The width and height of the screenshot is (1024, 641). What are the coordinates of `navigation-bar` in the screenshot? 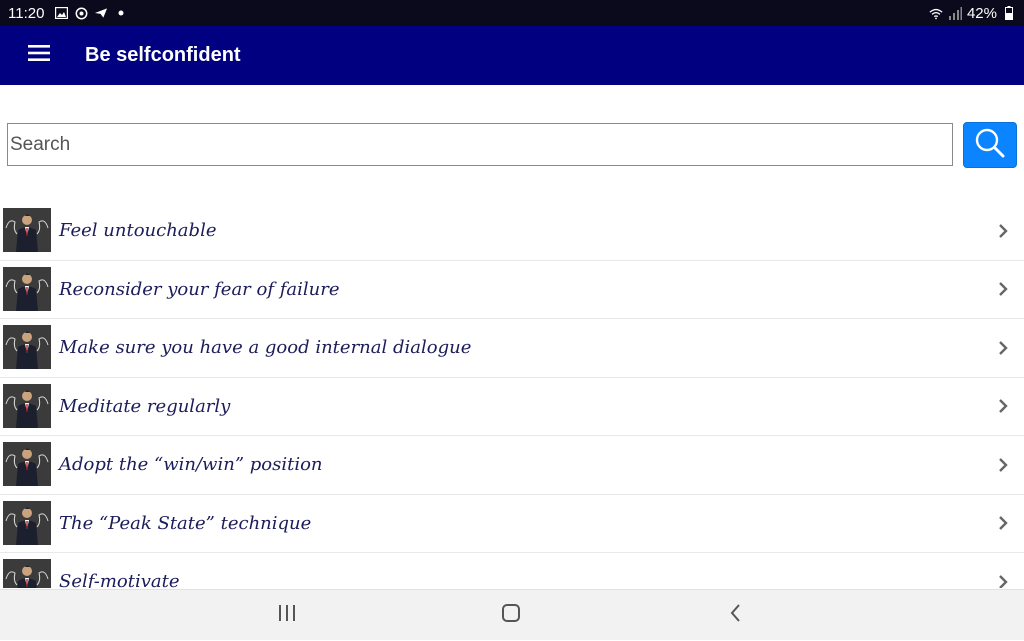 It's located at (512, 614).